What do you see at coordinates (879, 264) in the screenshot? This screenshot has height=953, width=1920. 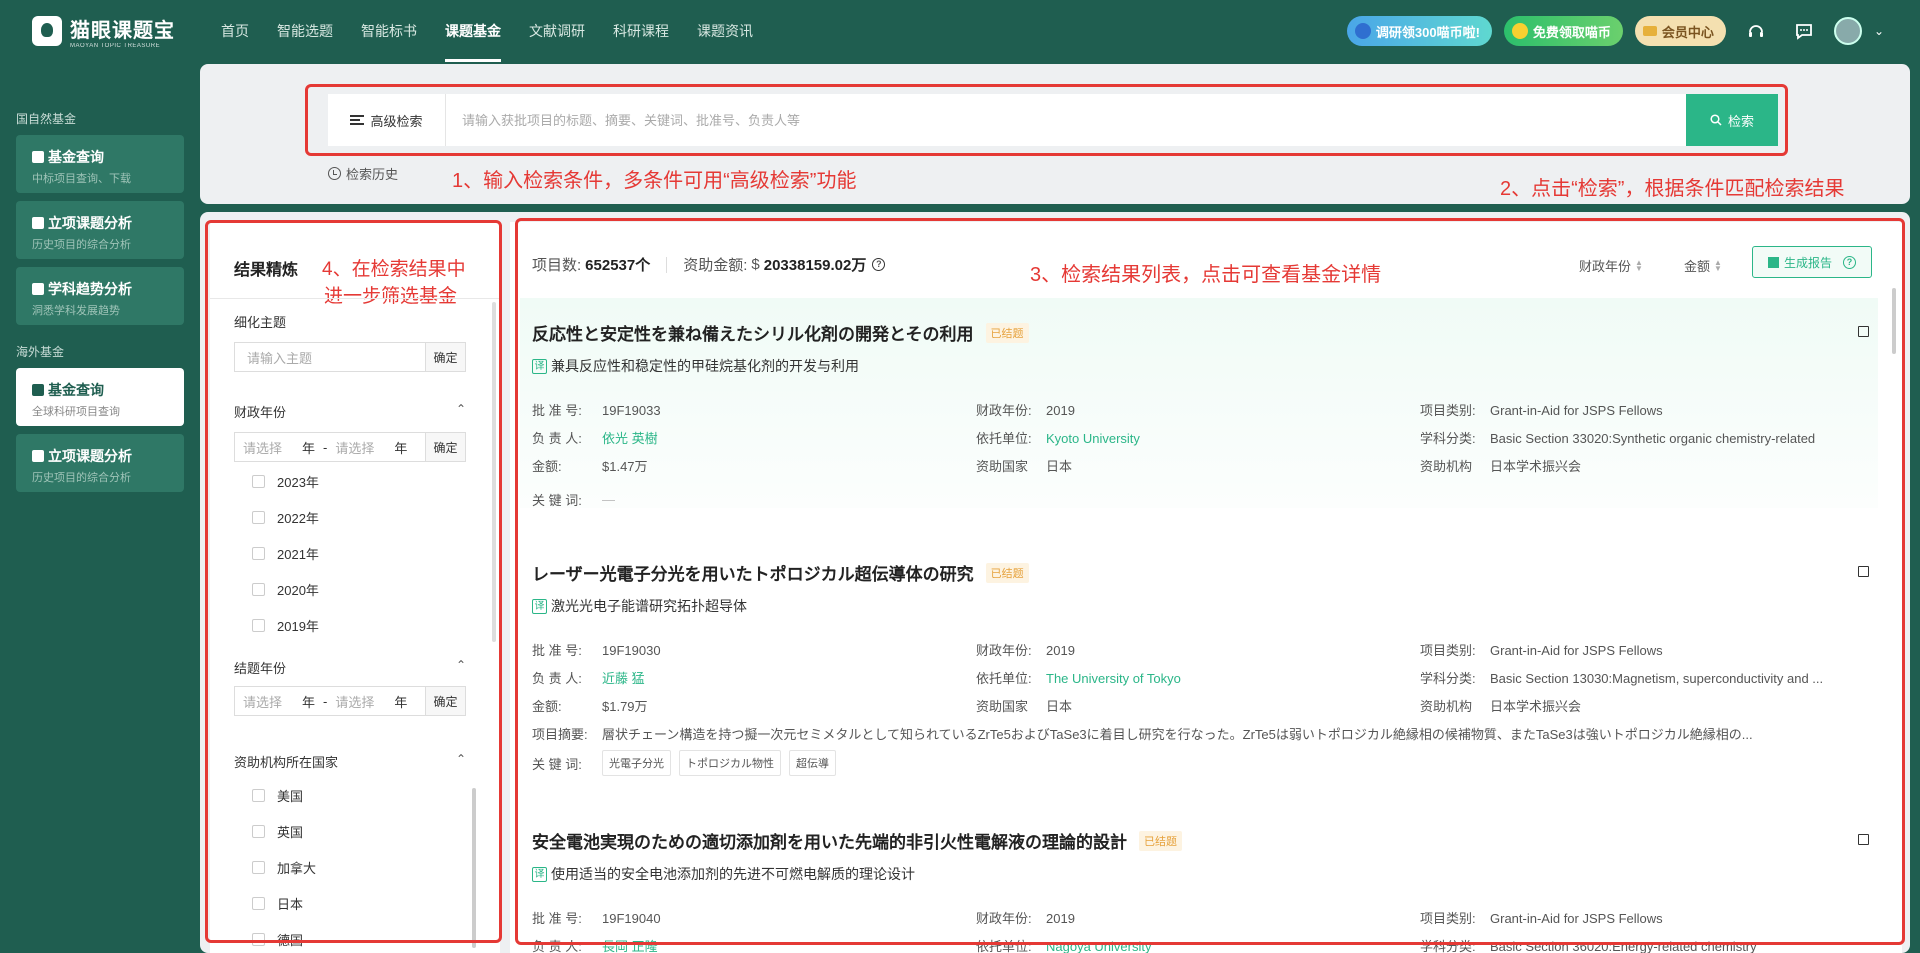 I see `help-icon: ?` at bounding box center [879, 264].